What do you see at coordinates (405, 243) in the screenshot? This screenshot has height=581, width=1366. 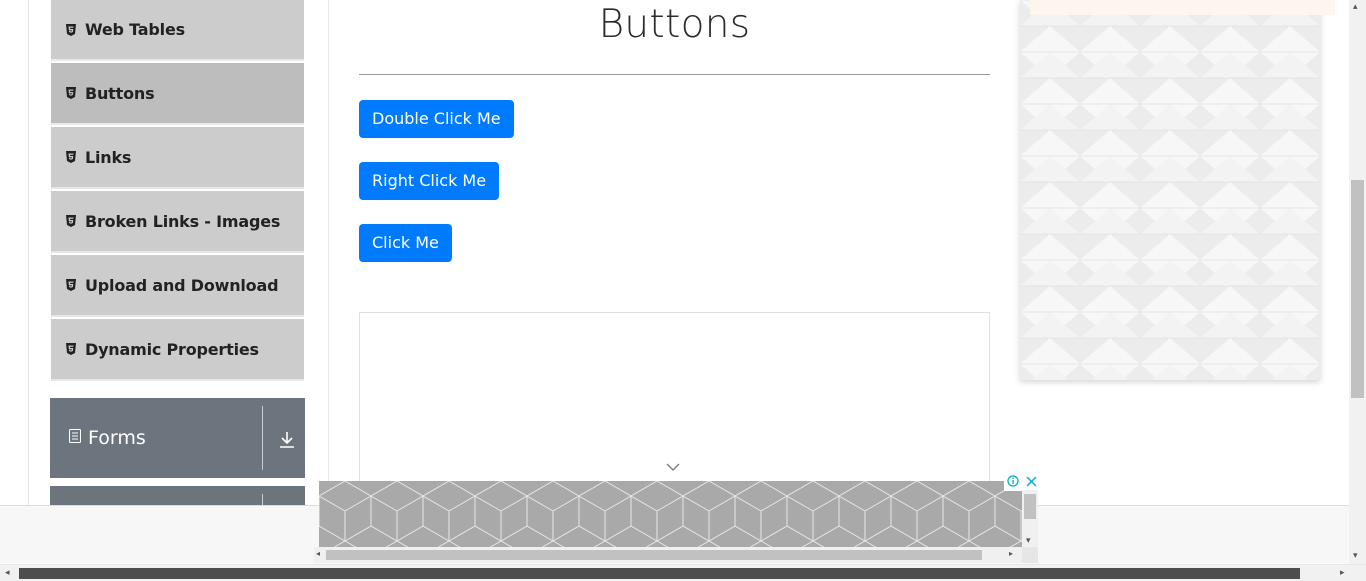 I see `click-me-button: Click Me` at bounding box center [405, 243].